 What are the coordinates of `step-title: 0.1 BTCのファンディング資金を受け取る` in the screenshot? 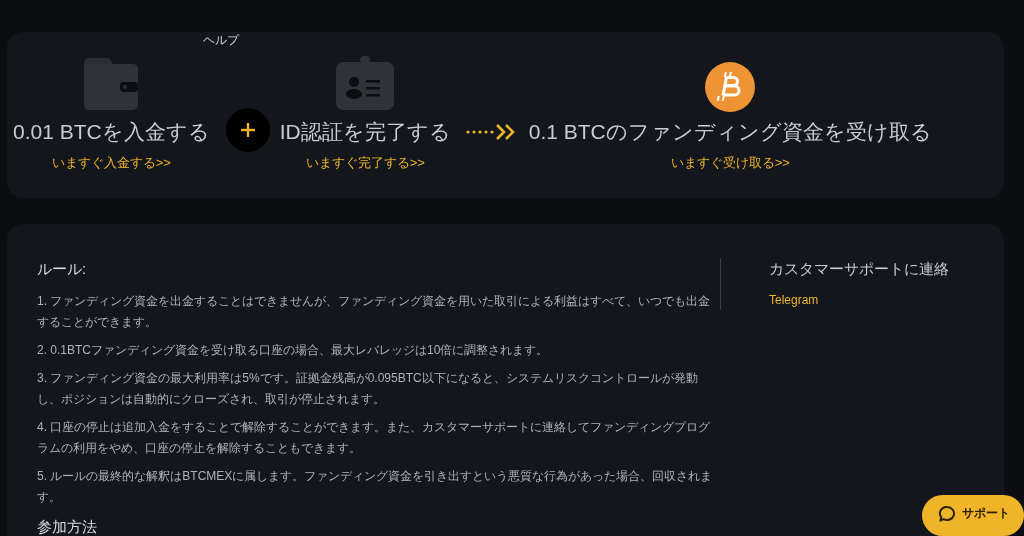 It's located at (730, 132).